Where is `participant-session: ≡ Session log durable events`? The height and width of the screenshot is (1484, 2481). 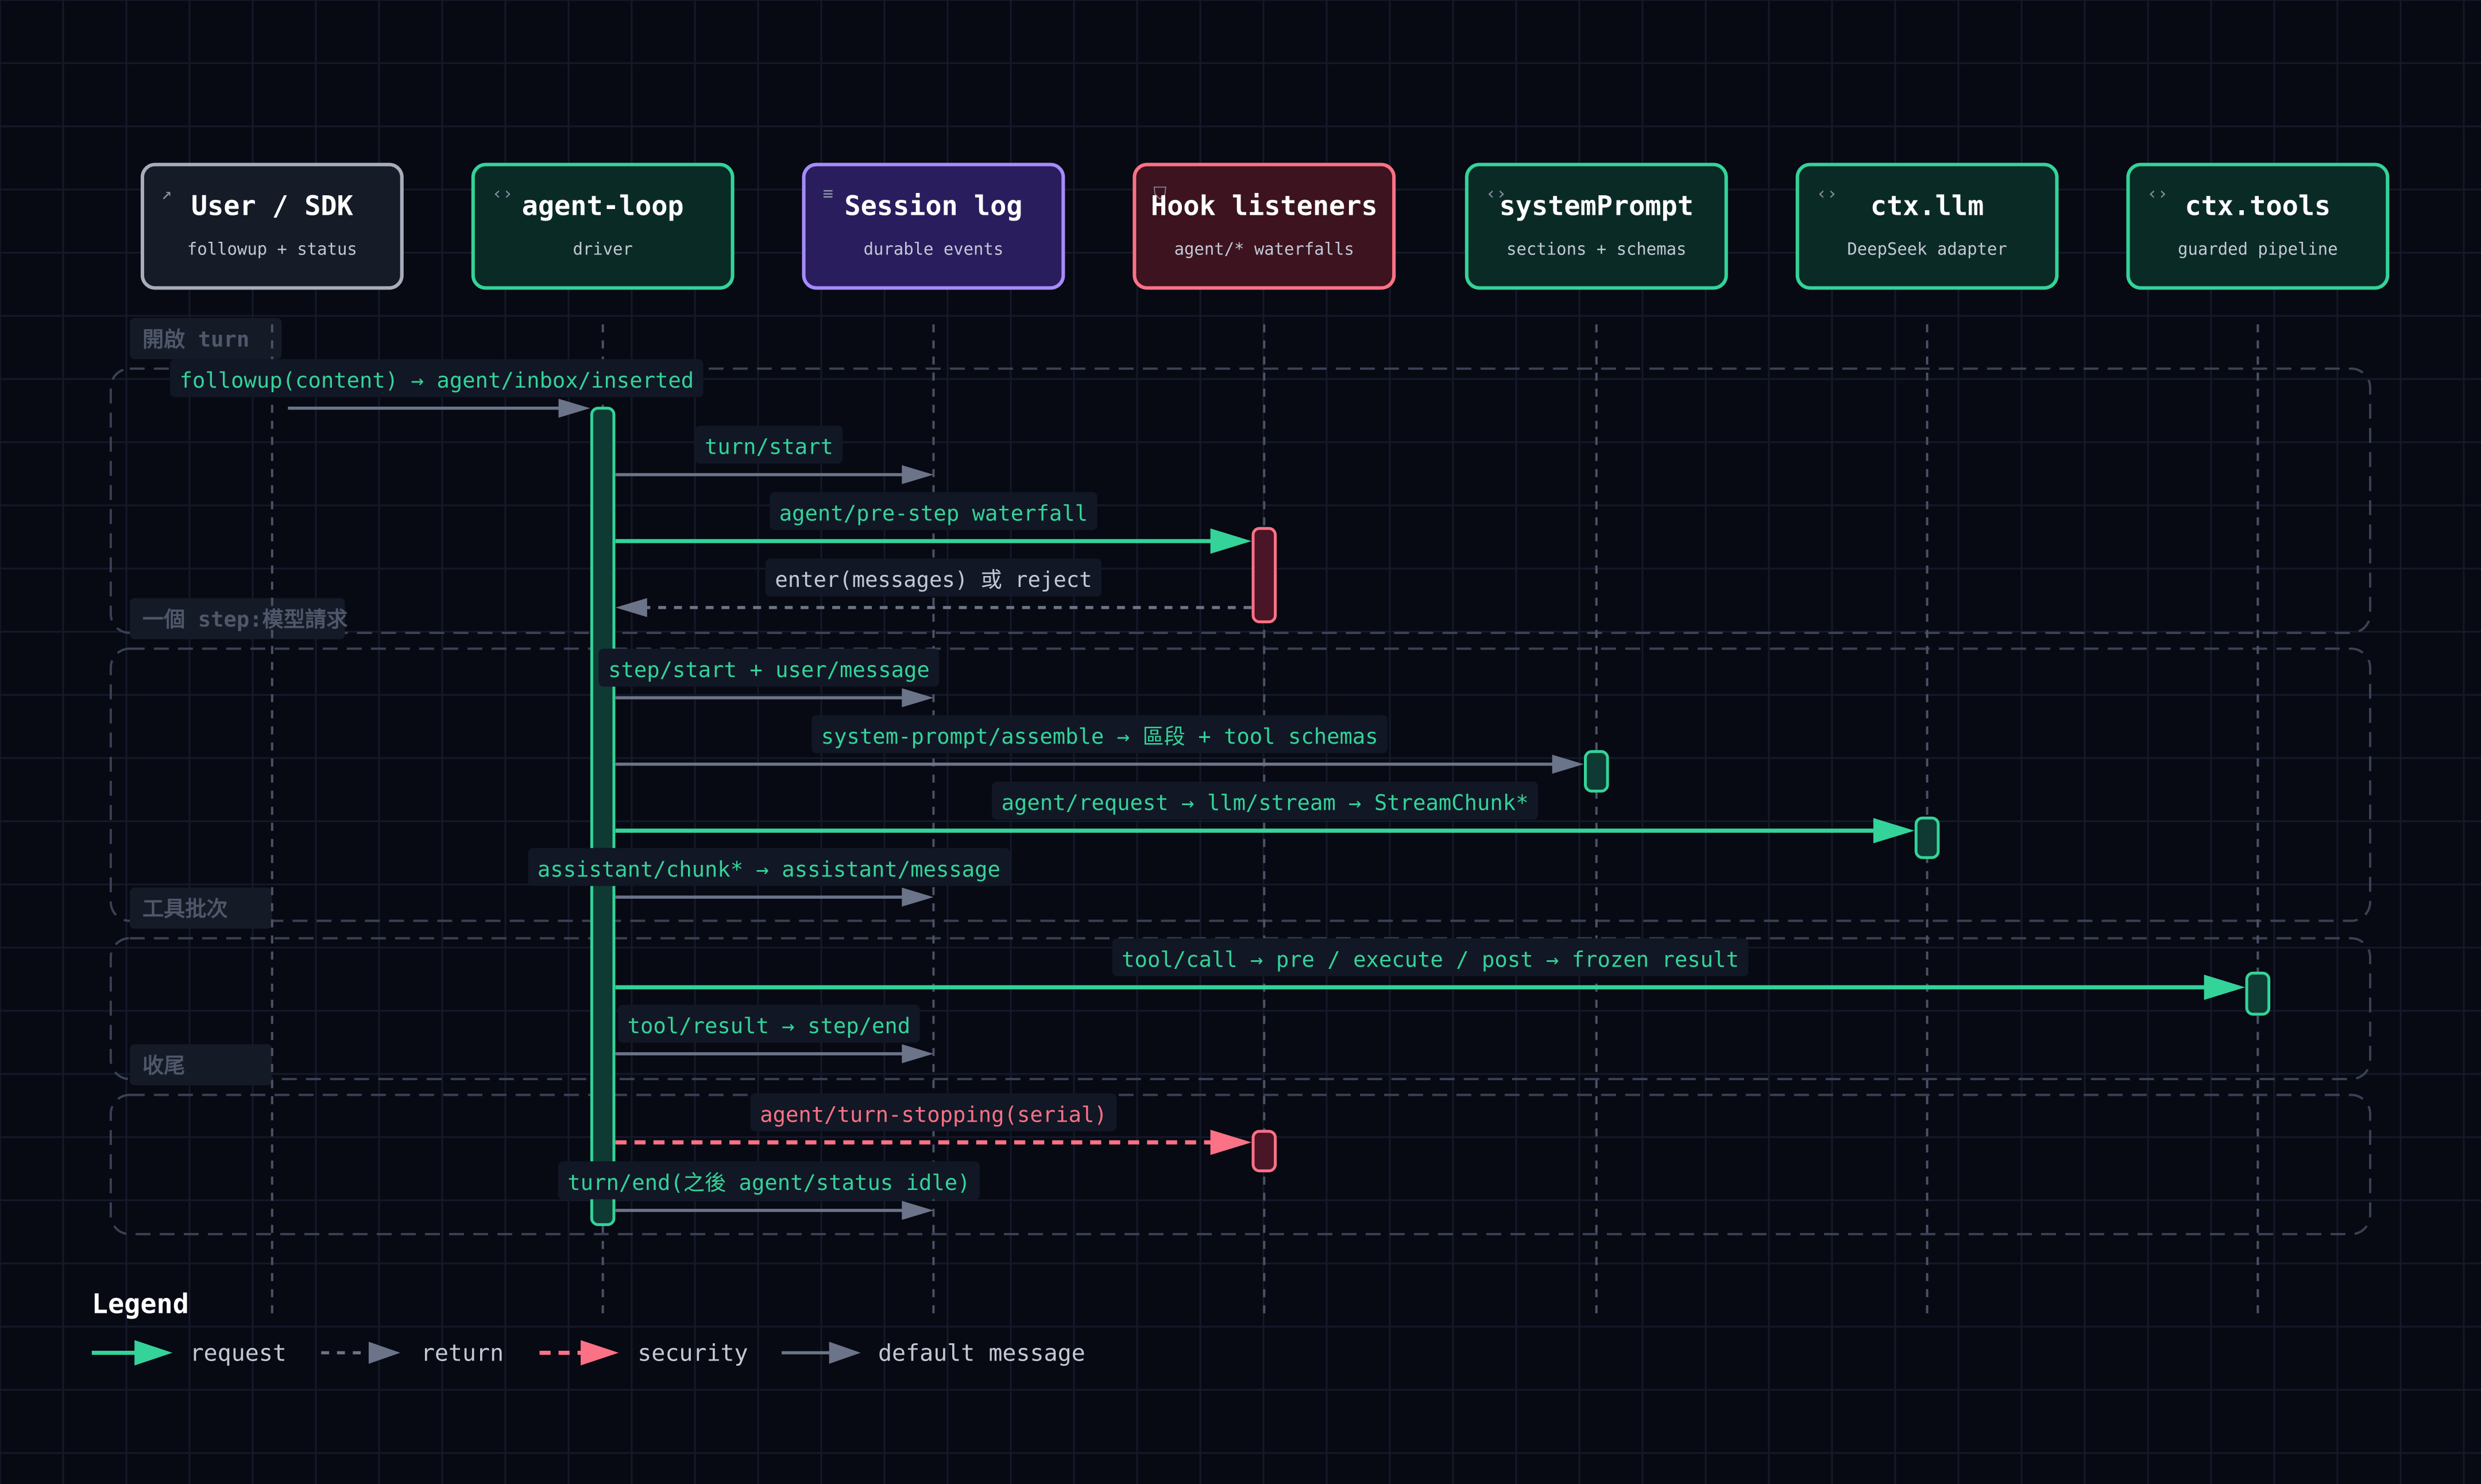 participant-session: ≡ Session log durable events is located at coordinates (933, 226).